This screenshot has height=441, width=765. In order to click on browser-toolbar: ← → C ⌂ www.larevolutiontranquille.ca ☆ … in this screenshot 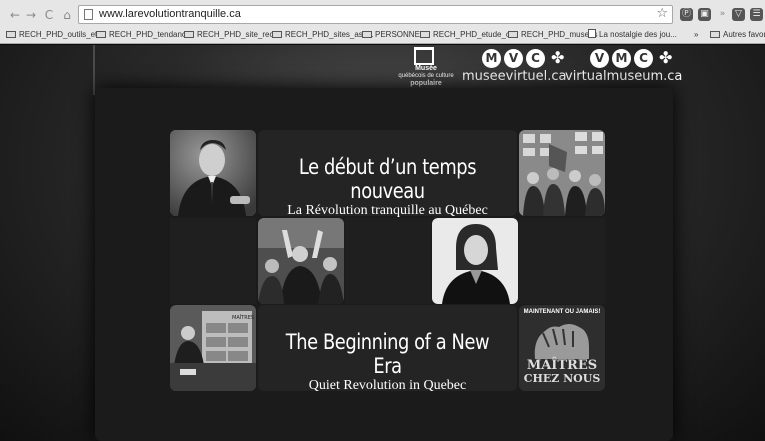, I will do `click(382, 14)`.